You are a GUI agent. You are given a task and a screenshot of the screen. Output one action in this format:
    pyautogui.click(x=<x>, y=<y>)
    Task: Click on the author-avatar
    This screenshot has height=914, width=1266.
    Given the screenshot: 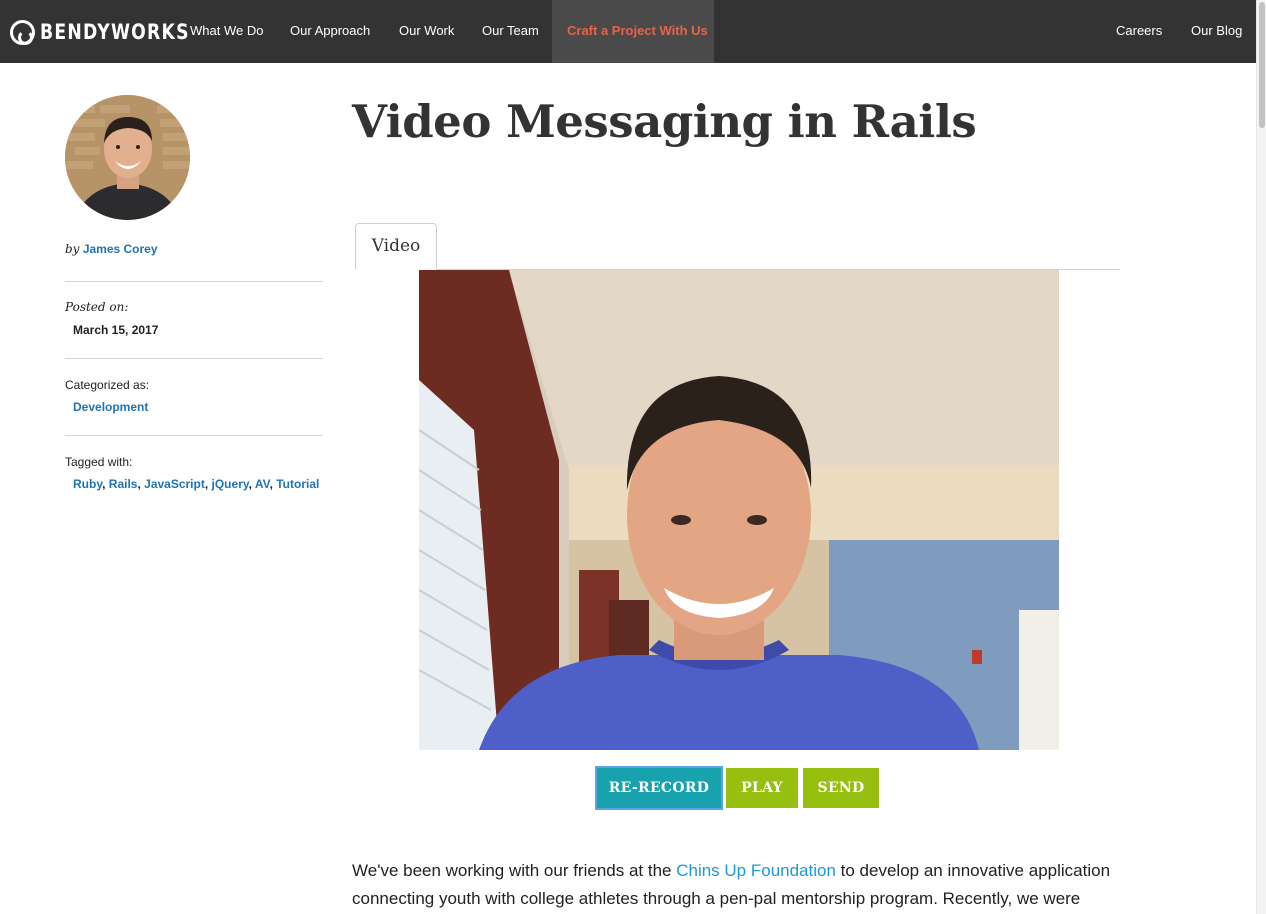 What is the action you would take?
    pyautogui.click(x=127, y=157)
    